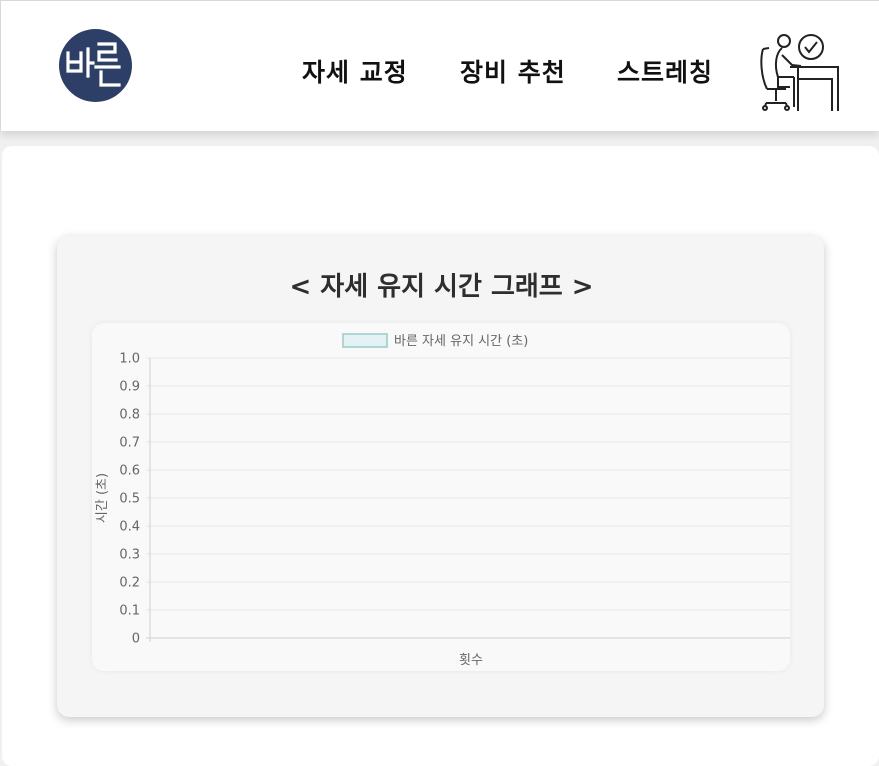 This screenshot has height=766, width=879. I want to click on graph-card-title: < 자세 유지 시간 그래프 >, so click(439, 284).